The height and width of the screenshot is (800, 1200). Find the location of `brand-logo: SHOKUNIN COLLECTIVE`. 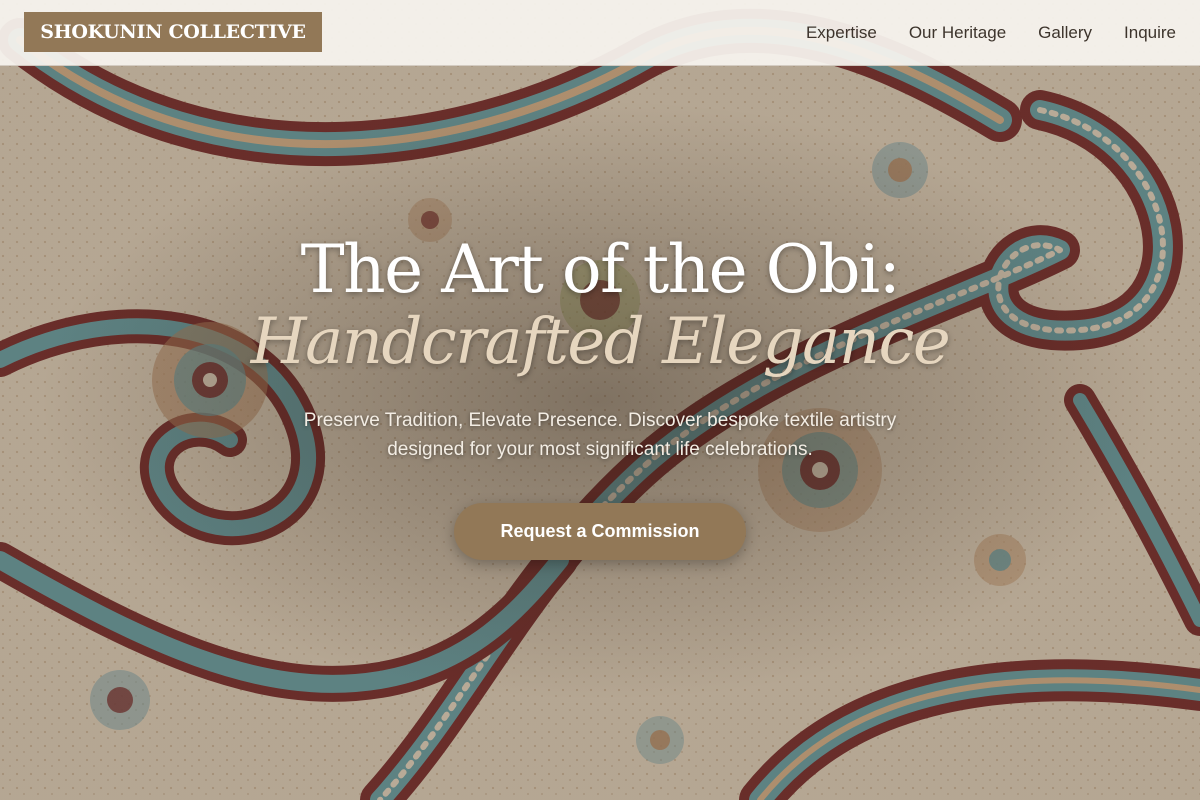

brand-logo: SHOKUNIN COLLECTIVE is located at coordinates (173, 32).